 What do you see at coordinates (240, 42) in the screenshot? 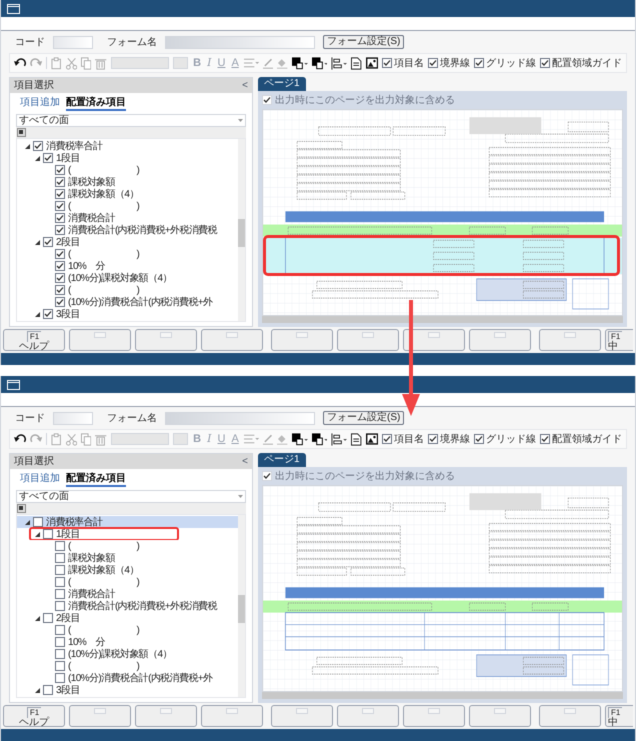
I see `form-name-field` at bounding box center [240, 42].